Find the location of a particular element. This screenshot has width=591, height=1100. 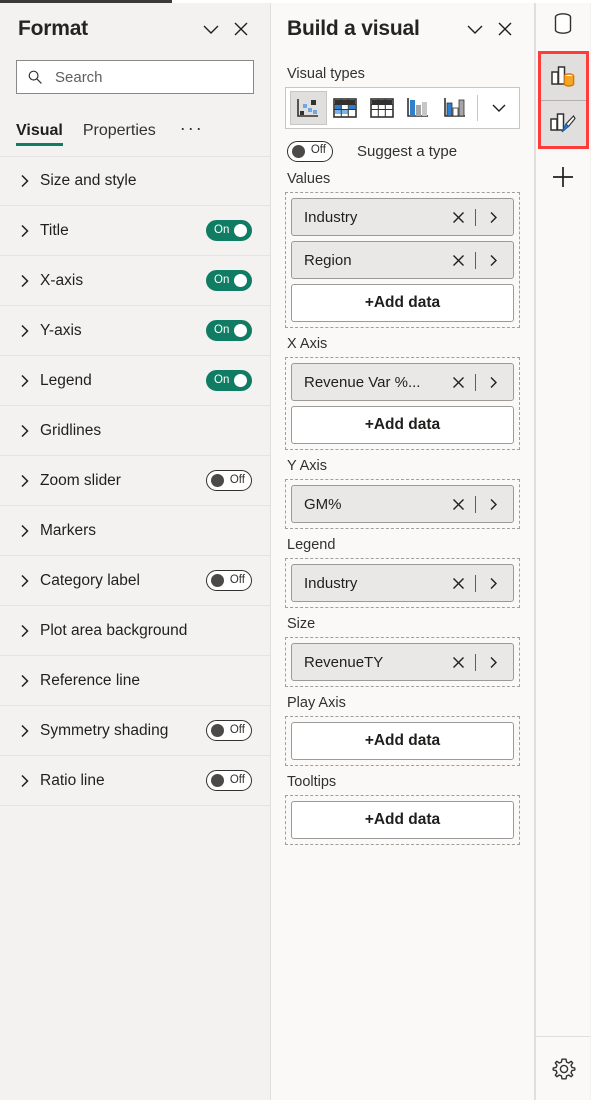

well-legend: Industry is located at coordinates (402, 583).